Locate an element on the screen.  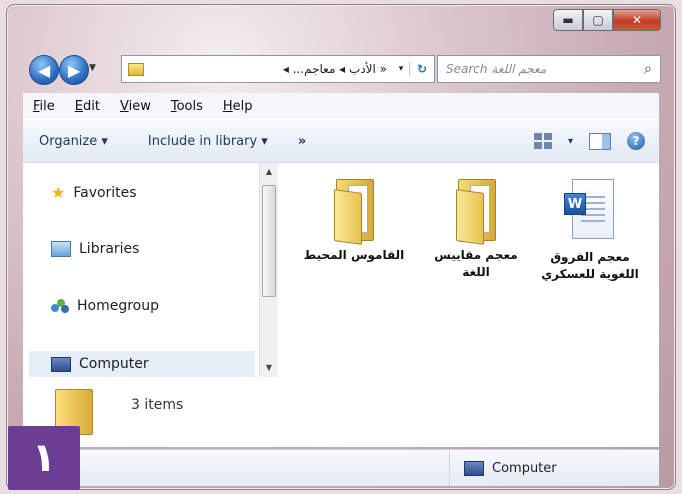
nav-item-label: Favorites is located at coordinates (105, 192).